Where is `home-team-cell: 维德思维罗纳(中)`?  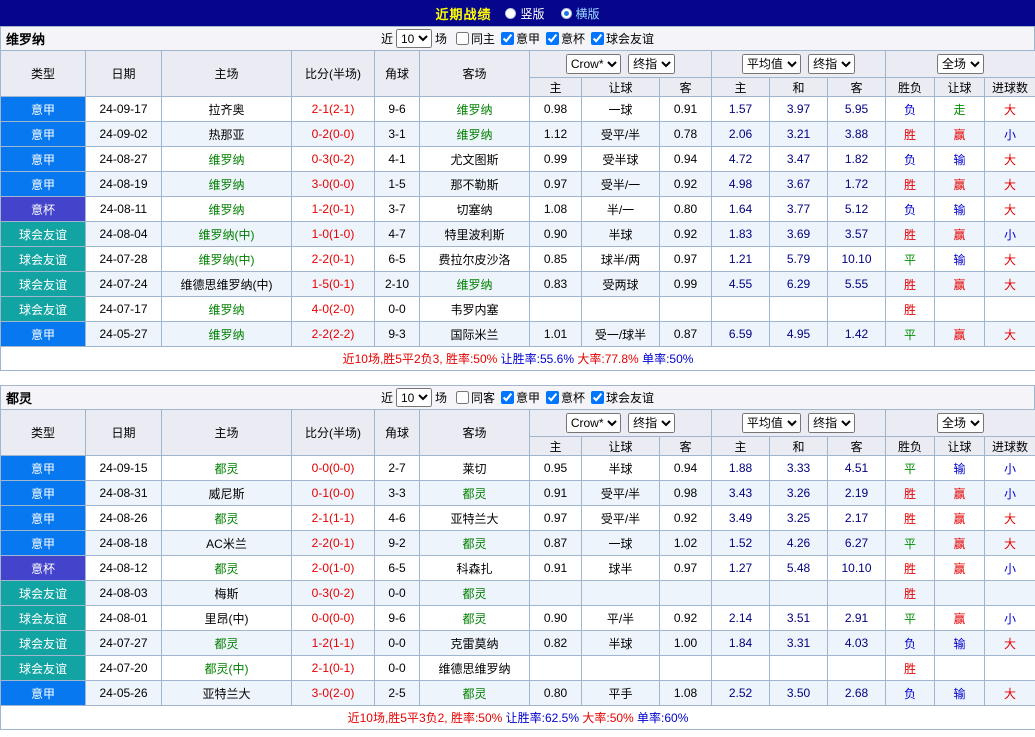 home-team-cell: 维德思维罗纳(中) is located at coordinates (226, 284).